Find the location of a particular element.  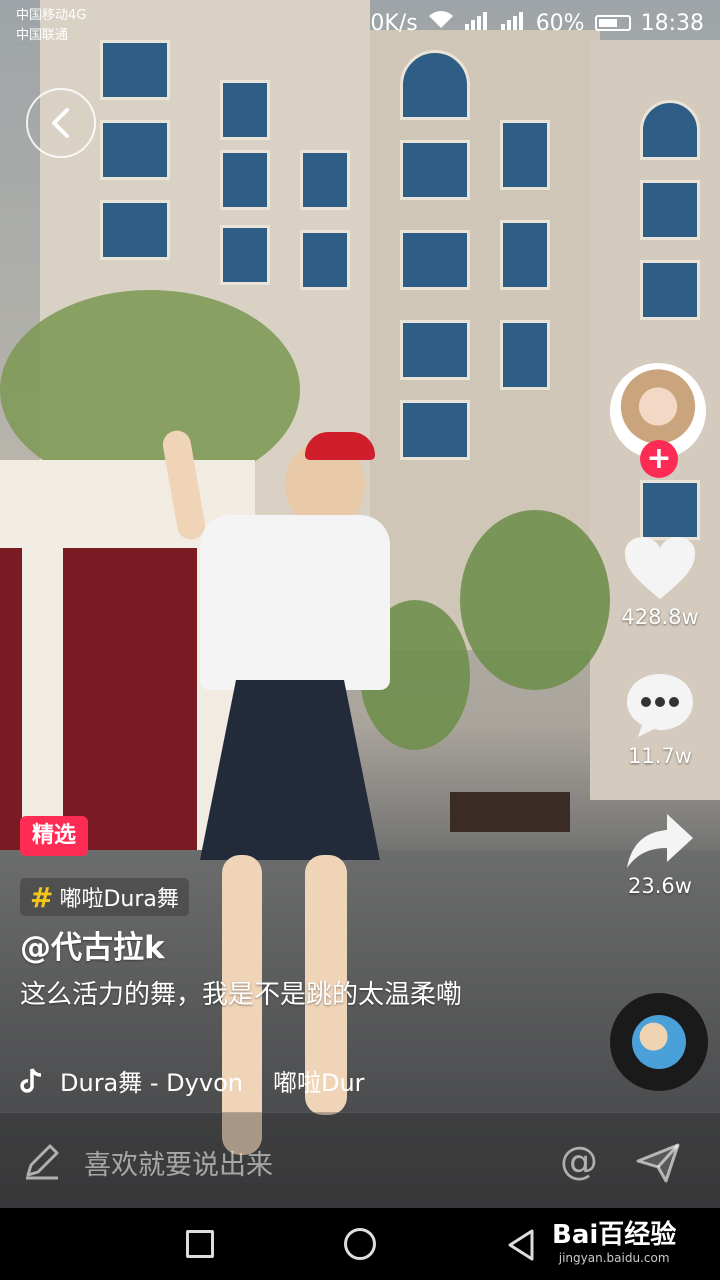

comment-input: 喜欢就要说出来 is located at coordinates (178, 1162).